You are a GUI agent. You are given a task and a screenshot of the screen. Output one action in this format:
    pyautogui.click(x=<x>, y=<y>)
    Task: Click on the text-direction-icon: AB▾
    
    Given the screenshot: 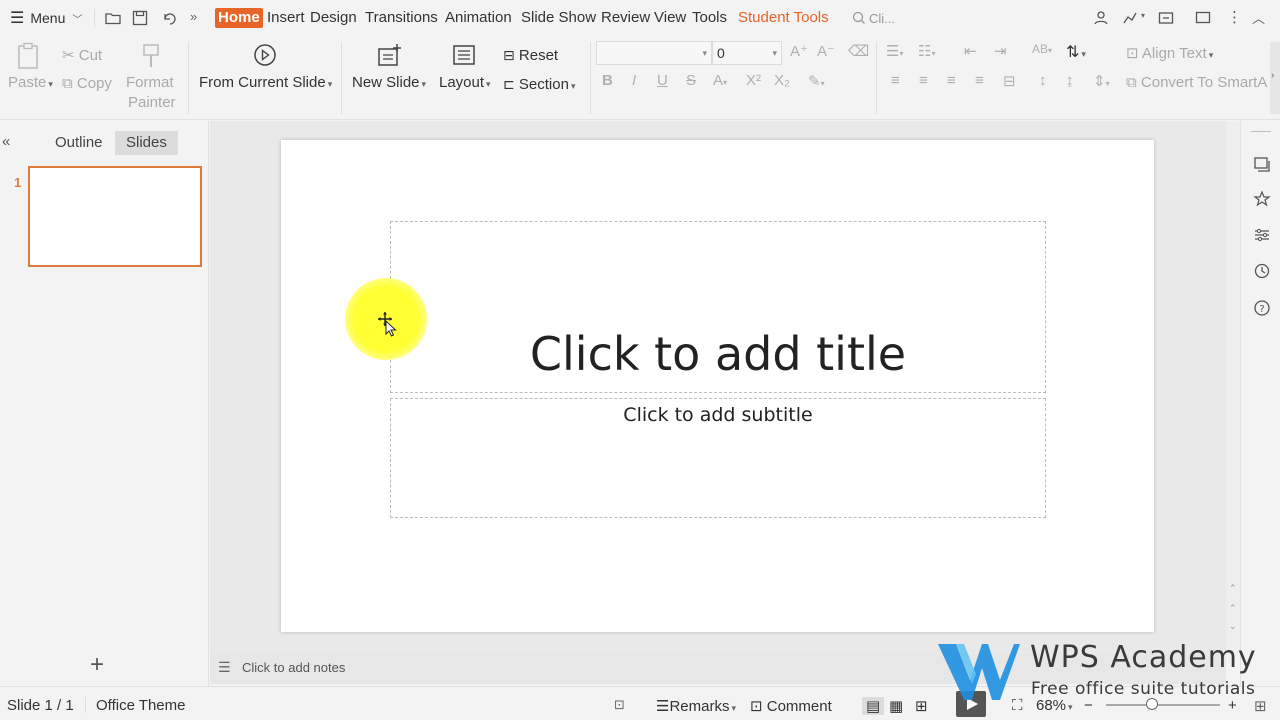 What is the action you would take?
    pyautogui.click(x=1042, y=49)
    